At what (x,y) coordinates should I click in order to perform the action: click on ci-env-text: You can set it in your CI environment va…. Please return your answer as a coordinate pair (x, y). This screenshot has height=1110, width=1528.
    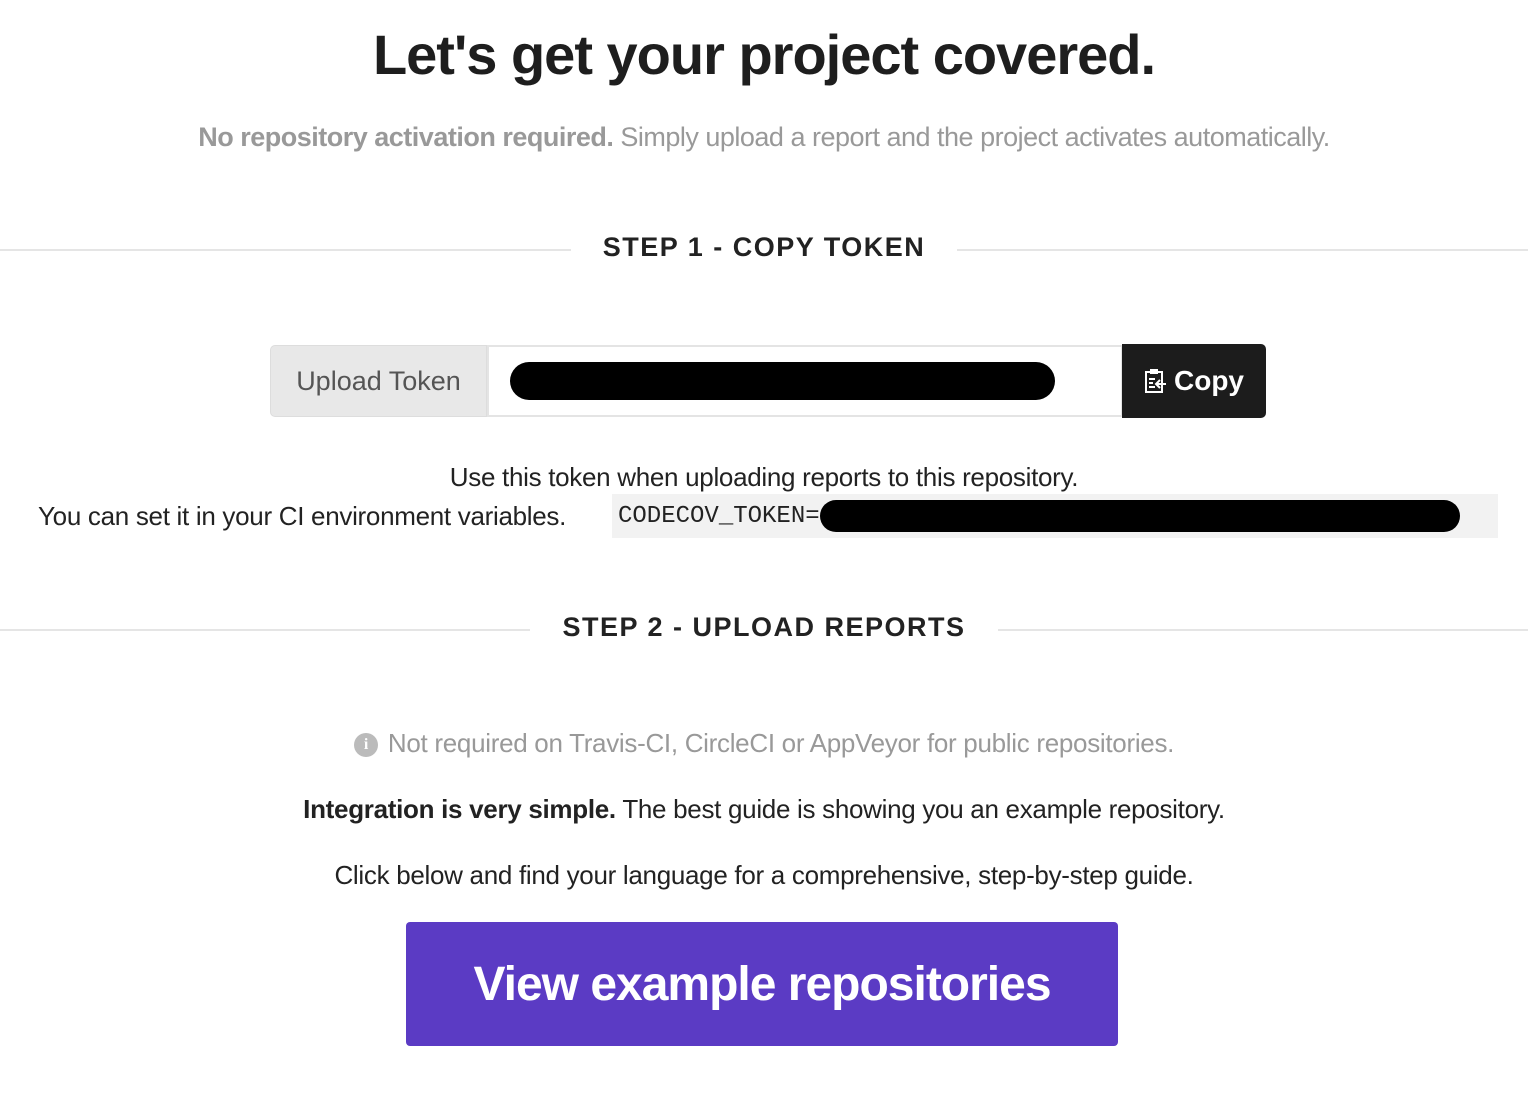
    Looking at the image, I should click on (302, 516).